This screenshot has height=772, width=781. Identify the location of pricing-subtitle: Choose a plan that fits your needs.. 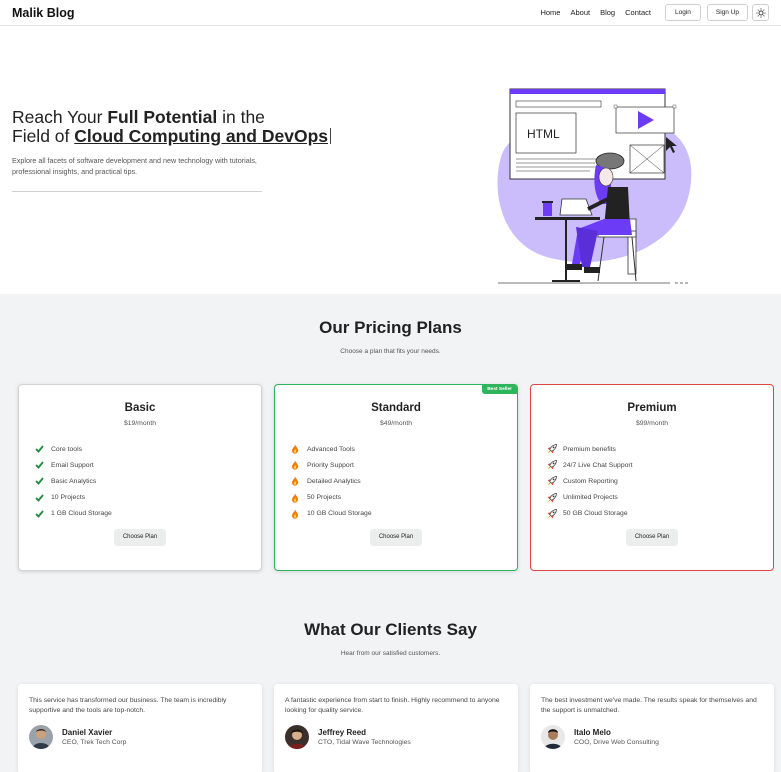
(390, 351).